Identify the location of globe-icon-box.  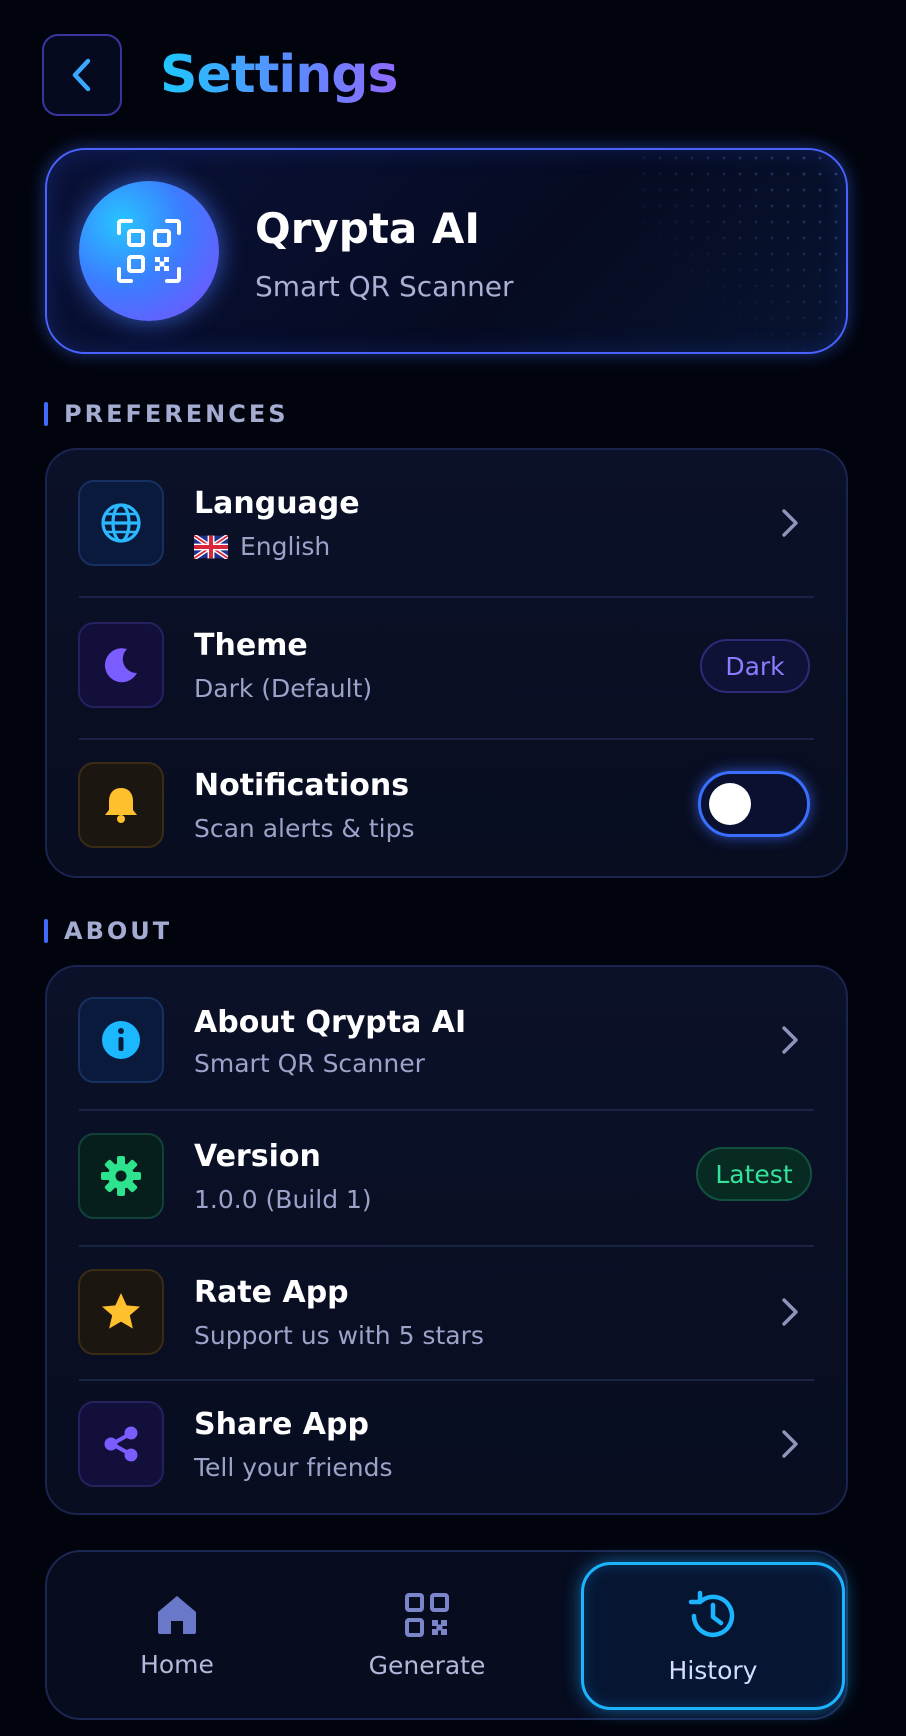
(121, 523).